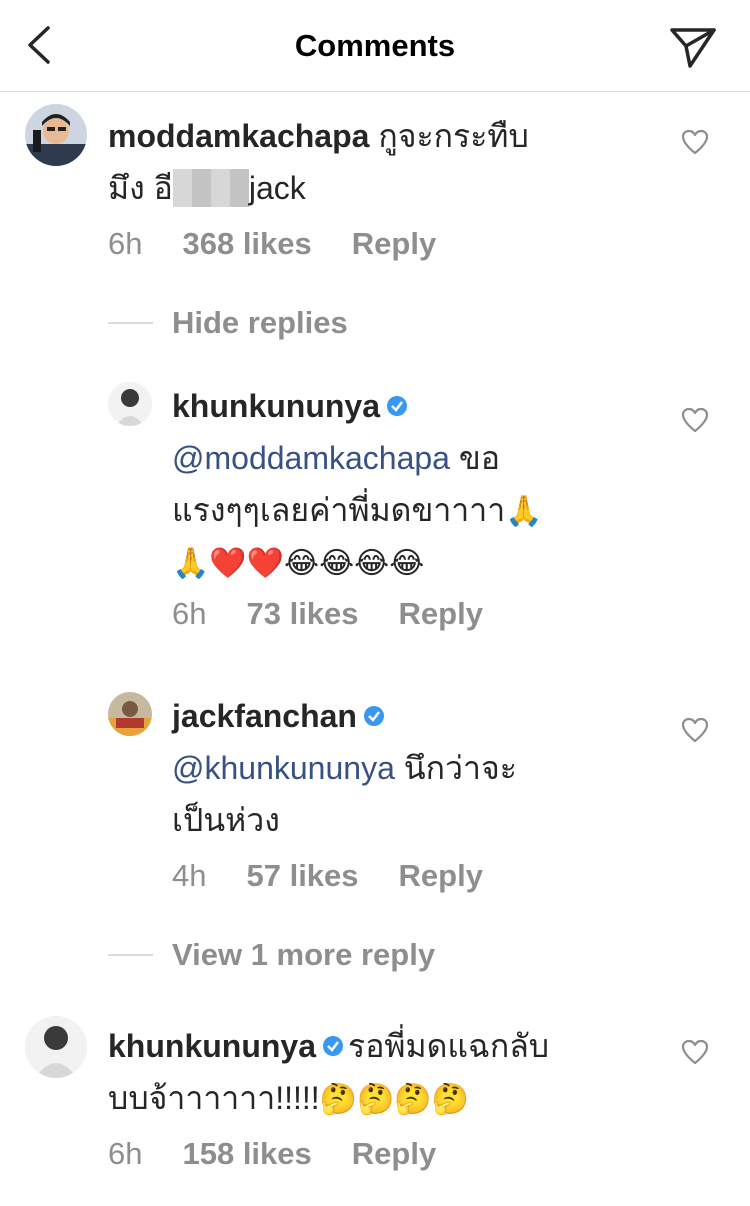 The height and width of the screenshot is (1206, 750). Describe the element at coordinates (214, 1098) in the screenshot. I see `comment-body-line2: บบจ้าาาาาา!!!!!` at that location.